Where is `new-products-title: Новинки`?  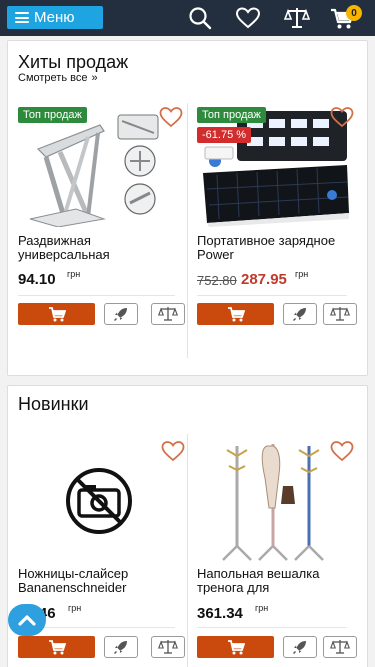 new-products-title: Новинки is located at coordinates (53, 404).